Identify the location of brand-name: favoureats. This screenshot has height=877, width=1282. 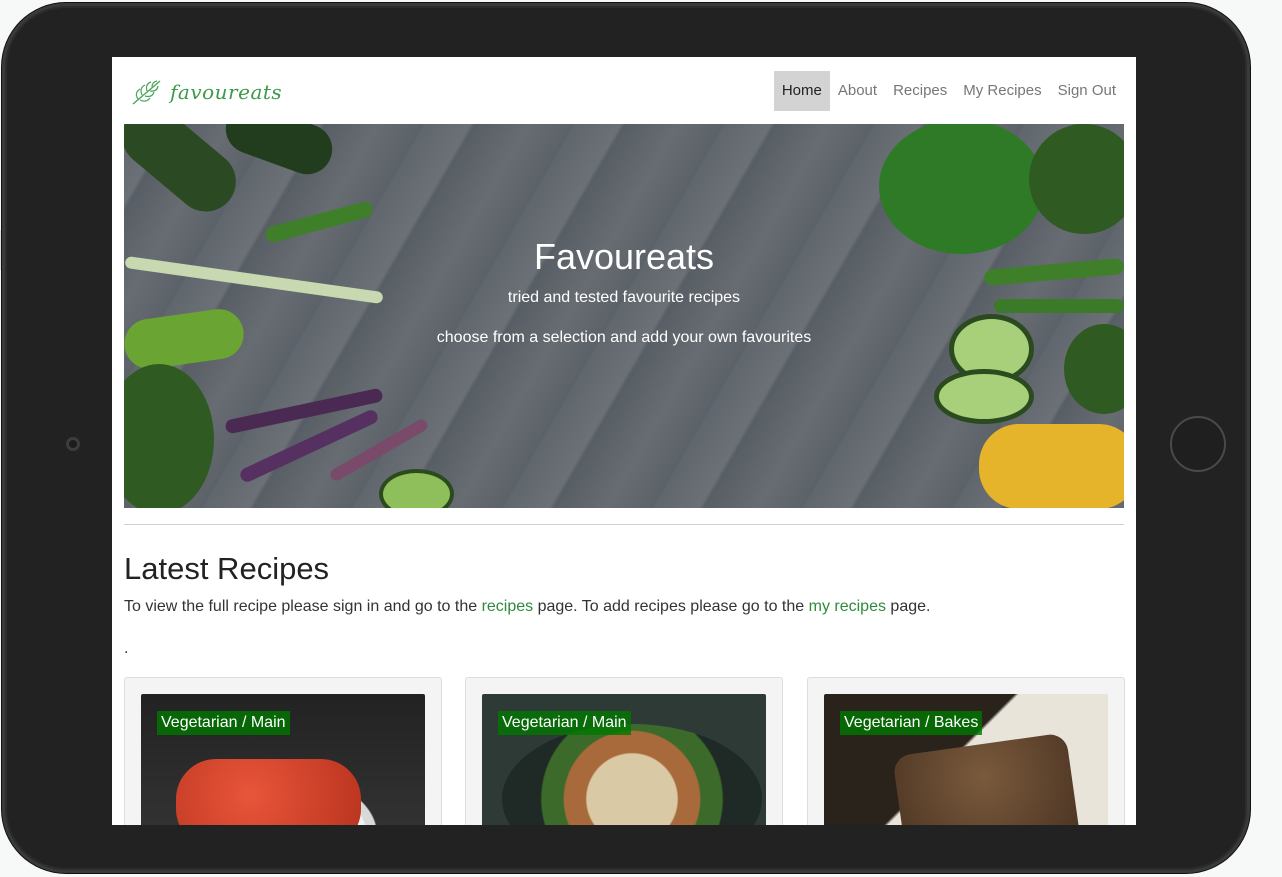
(226, 92).